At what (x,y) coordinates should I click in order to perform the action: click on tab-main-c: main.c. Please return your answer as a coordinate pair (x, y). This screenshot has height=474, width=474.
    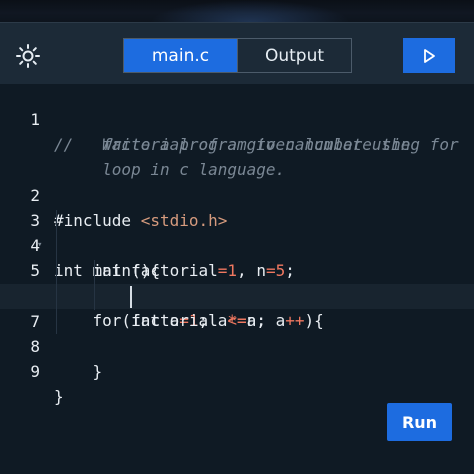
    Looking at the image, I should click on (180, 55).